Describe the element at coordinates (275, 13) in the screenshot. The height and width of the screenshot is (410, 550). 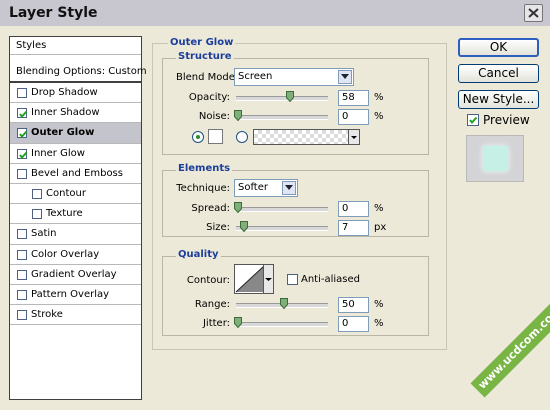
I see `title-bar: Layer Style` at that location.